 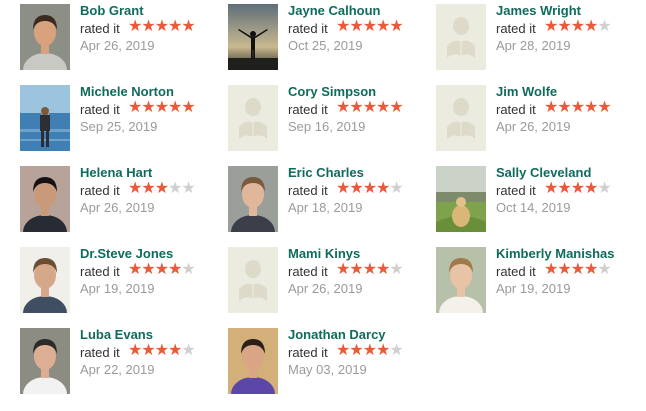 I want to click on review-date: May 03, 2019, so click(x=327, y=369).